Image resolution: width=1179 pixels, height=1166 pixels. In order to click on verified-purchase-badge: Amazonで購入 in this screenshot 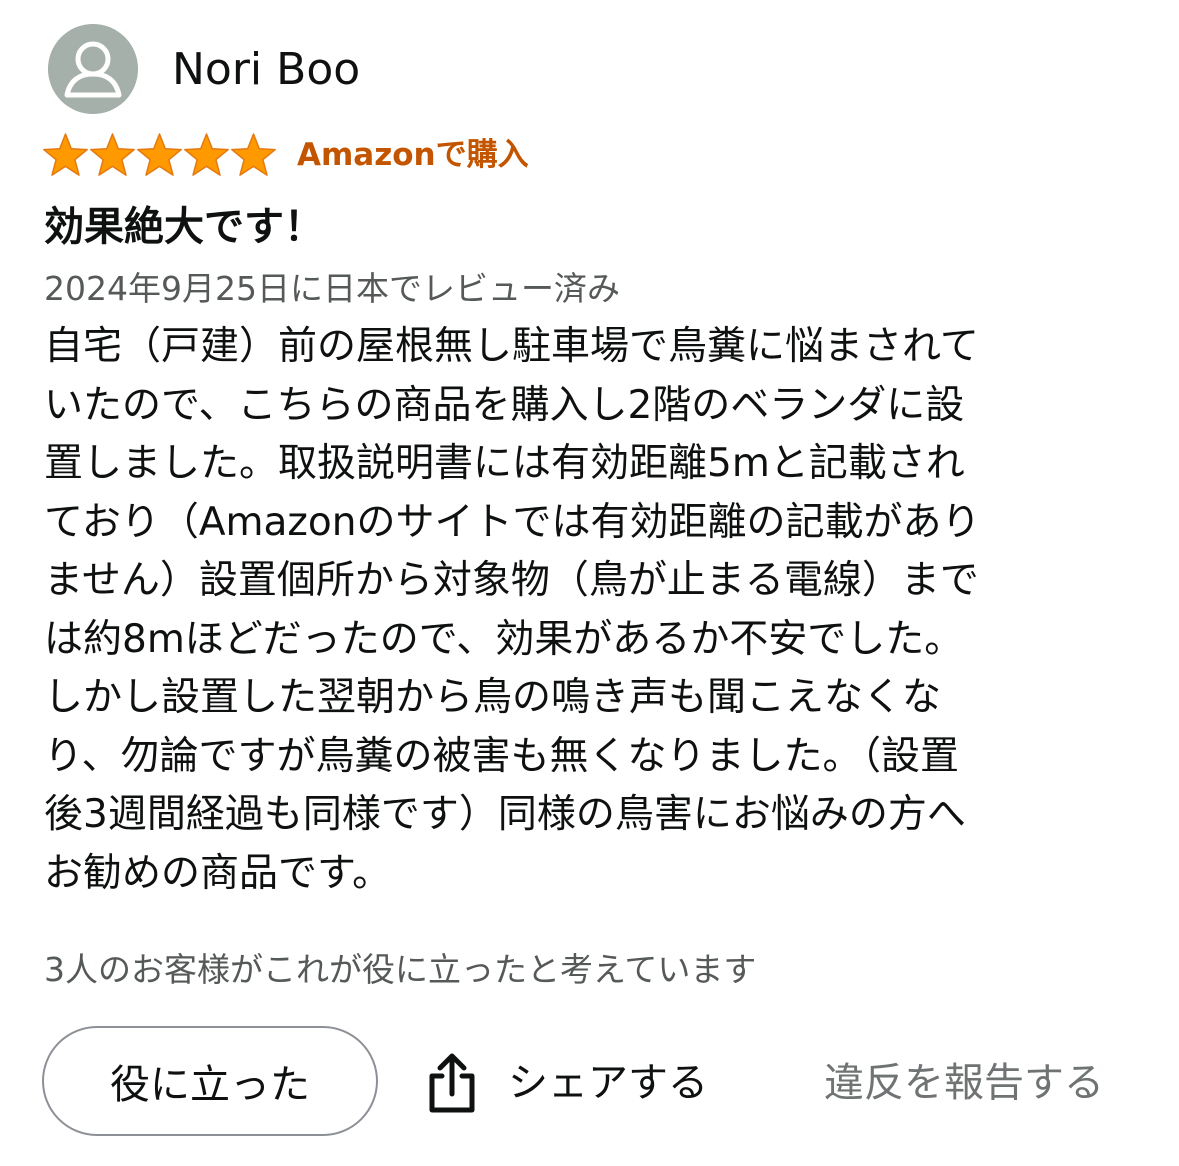, I will do `click(413, 155)`.